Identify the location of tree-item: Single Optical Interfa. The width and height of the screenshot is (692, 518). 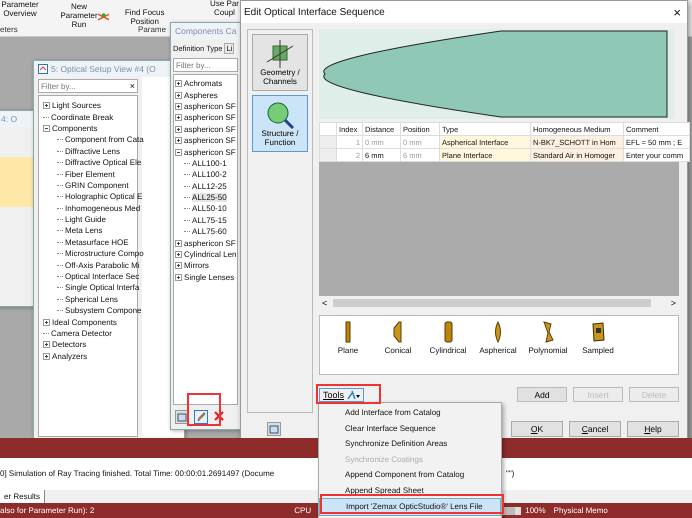
(102, 287).